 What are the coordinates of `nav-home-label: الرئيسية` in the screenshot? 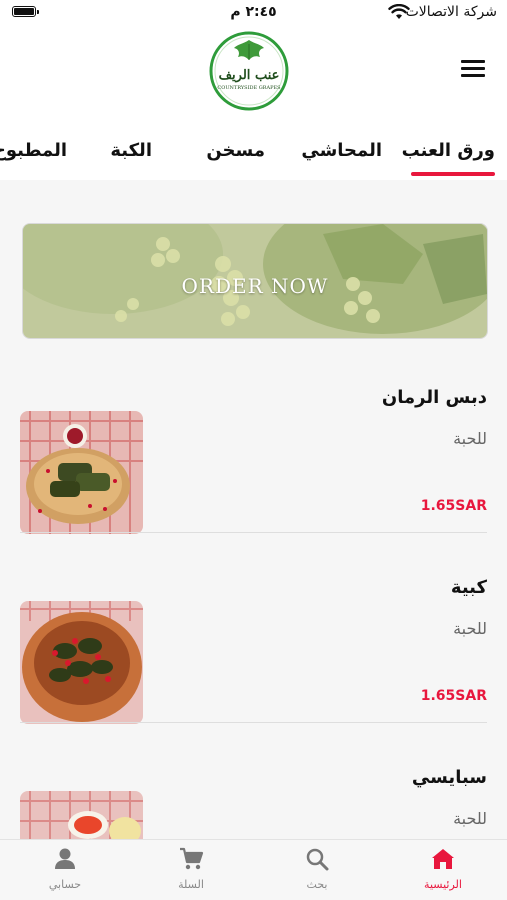 It's located at (443, 884).